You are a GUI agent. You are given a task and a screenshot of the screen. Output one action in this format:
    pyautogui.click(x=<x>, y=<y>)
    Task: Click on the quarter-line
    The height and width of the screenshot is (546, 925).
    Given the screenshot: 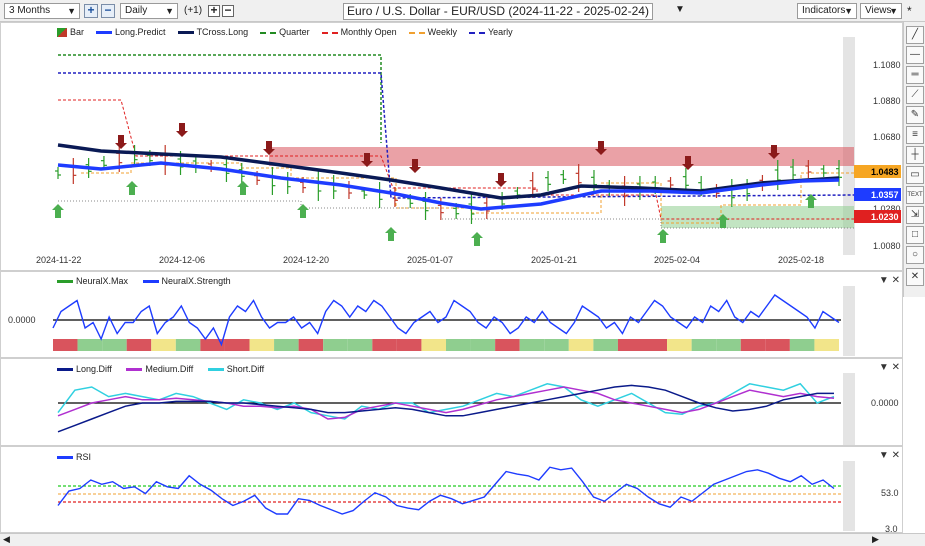 What is the action you would take?
    pyautogui.click(x=220, y=98)
    